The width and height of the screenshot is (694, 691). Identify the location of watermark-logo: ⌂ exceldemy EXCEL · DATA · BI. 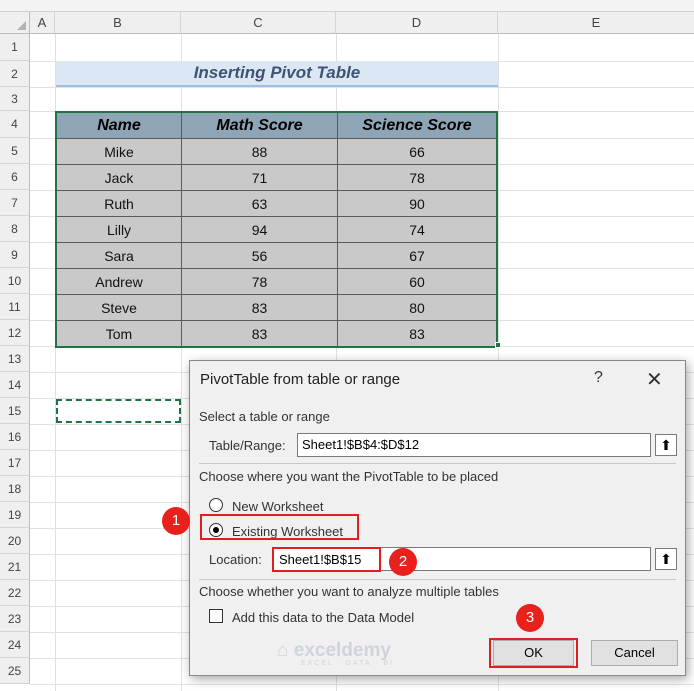
(335, 653).